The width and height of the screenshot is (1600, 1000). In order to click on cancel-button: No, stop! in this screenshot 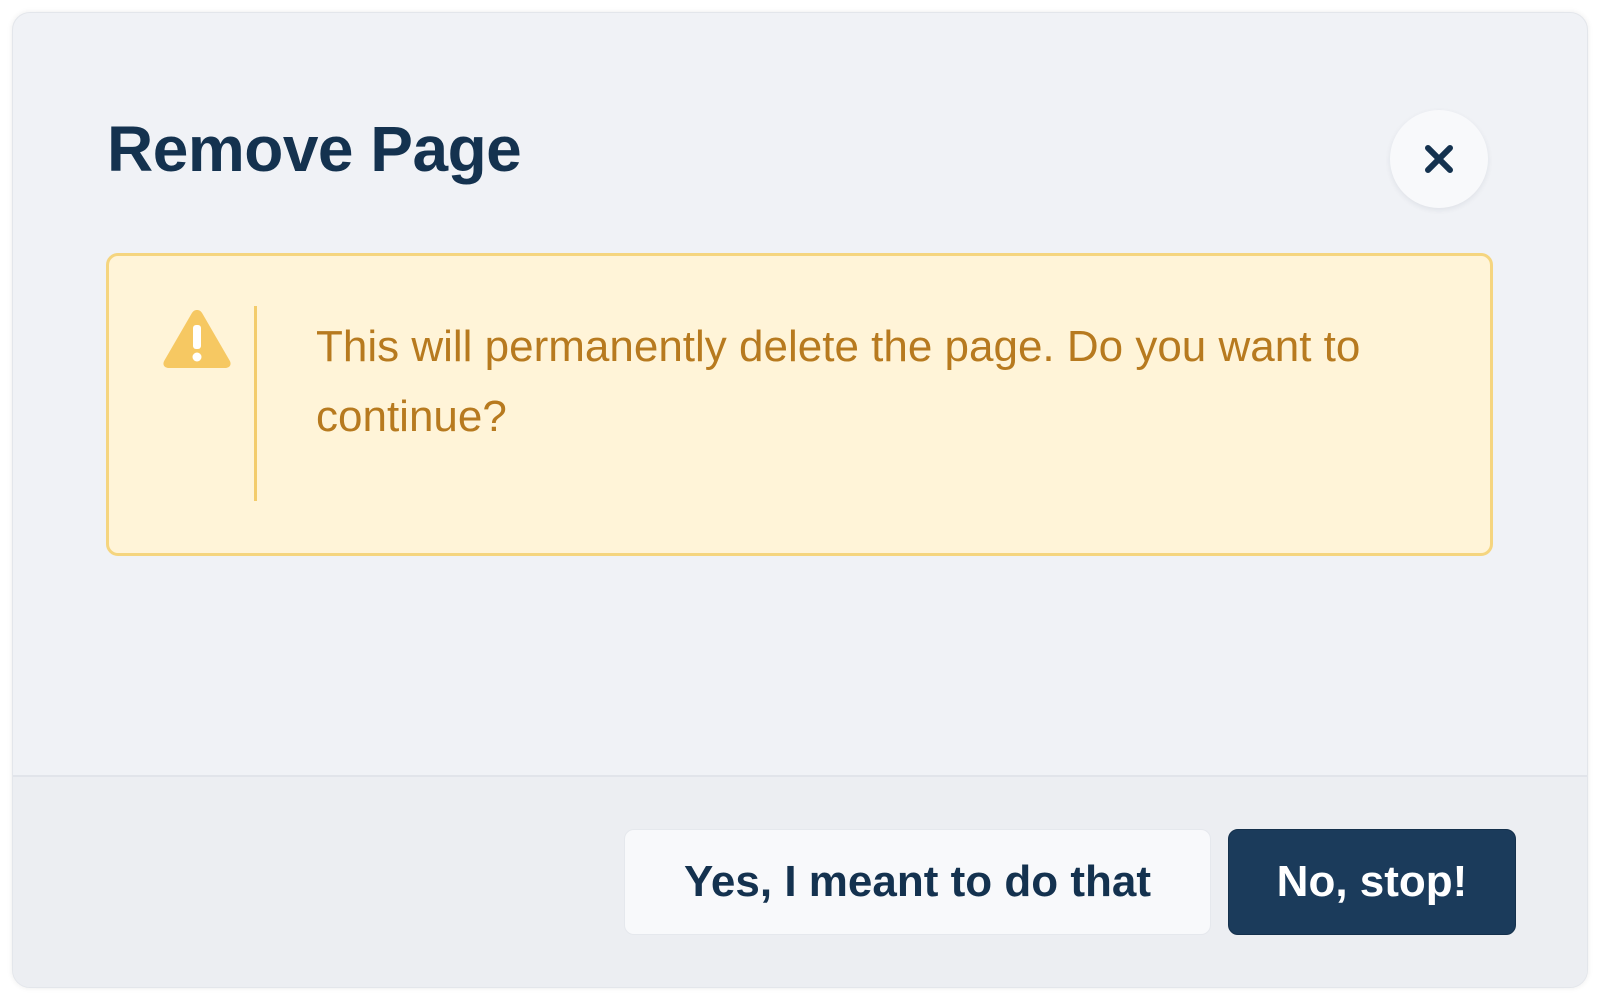, I will do `click(1372, 882)`.